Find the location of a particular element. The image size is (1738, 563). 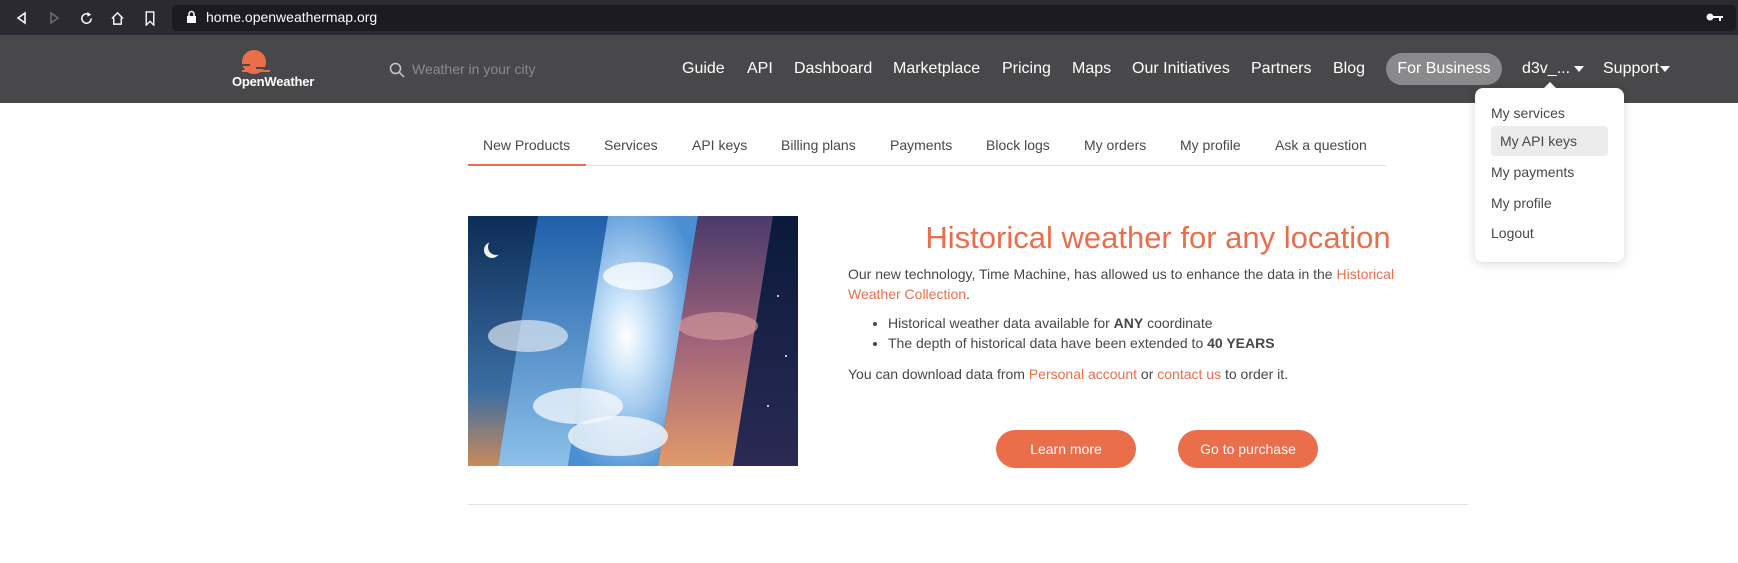

search-icon is located at coordinates (397, 72).